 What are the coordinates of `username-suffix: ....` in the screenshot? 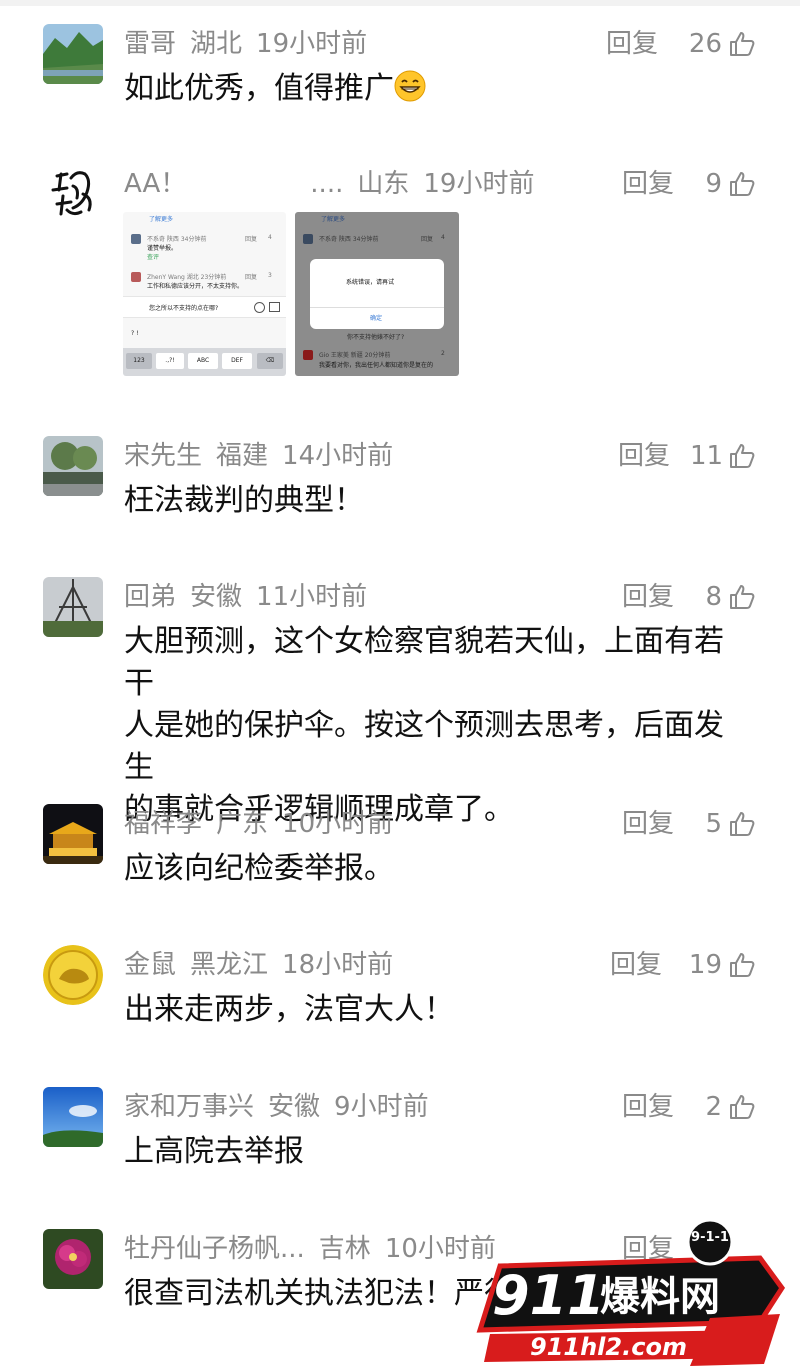 It's located at (327, 184).